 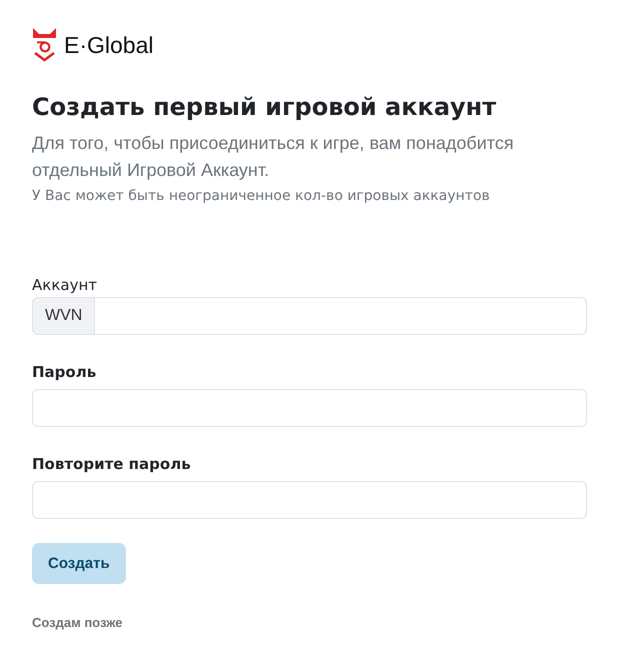 I want to click on brand-name: E·Global, so click(x=109, y=45).